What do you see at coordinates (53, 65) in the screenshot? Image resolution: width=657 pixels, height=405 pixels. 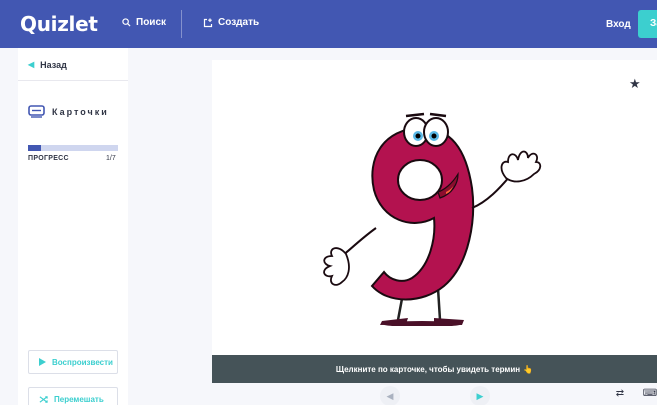 I see `back-label: Назад` at bounding box center [53, 65].